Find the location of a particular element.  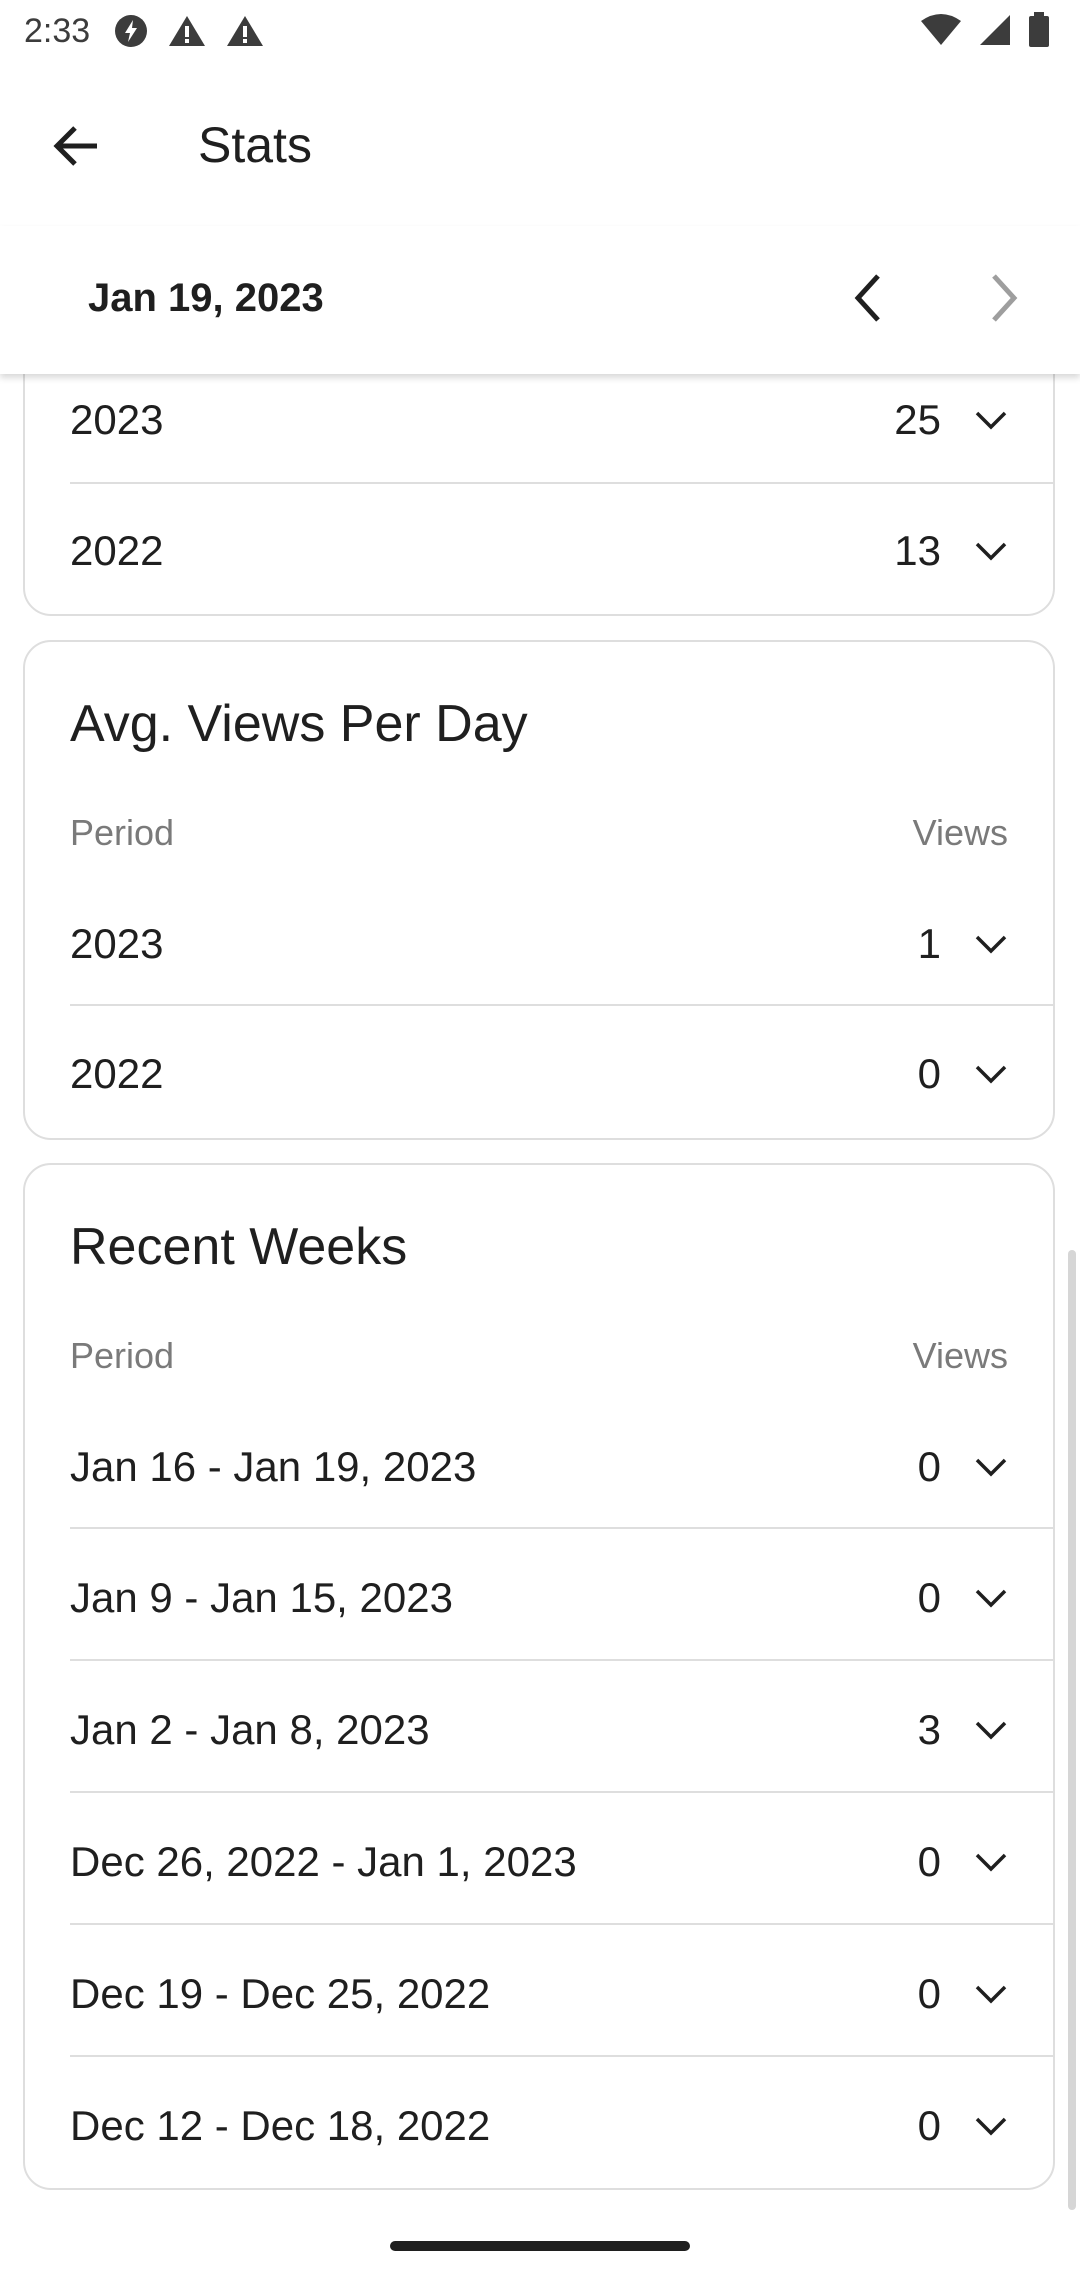

next-period-button is located at coordinates (1004, 298).